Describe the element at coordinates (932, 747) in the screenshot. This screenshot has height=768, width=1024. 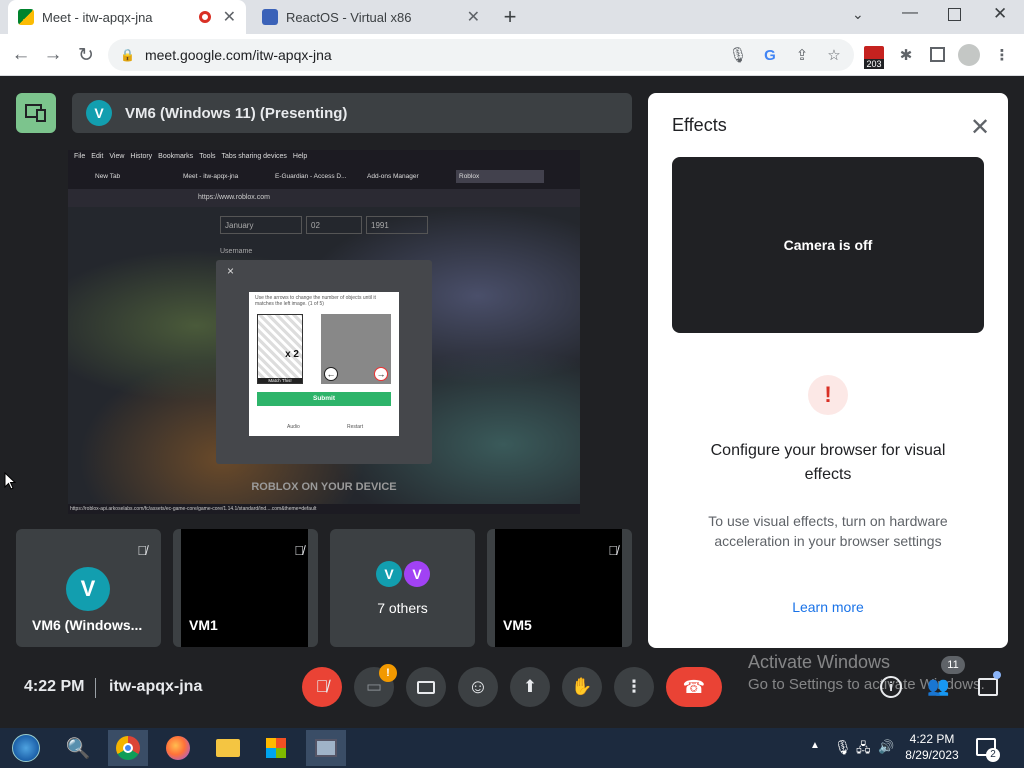
I see `taskbar-clock: 4:22 PM 8/29/2023` at that location.